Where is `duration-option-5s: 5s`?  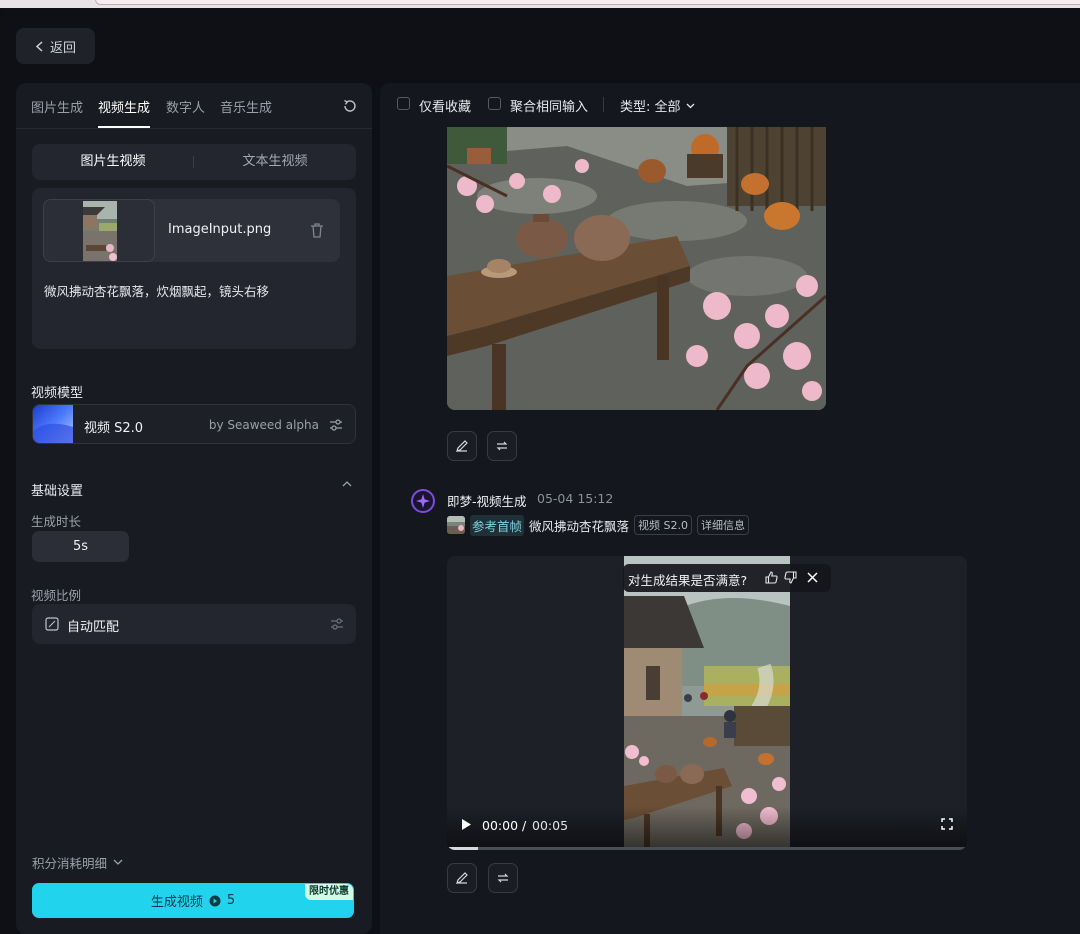 duration-option-5s: 5s is located at coordinates (80, 546).